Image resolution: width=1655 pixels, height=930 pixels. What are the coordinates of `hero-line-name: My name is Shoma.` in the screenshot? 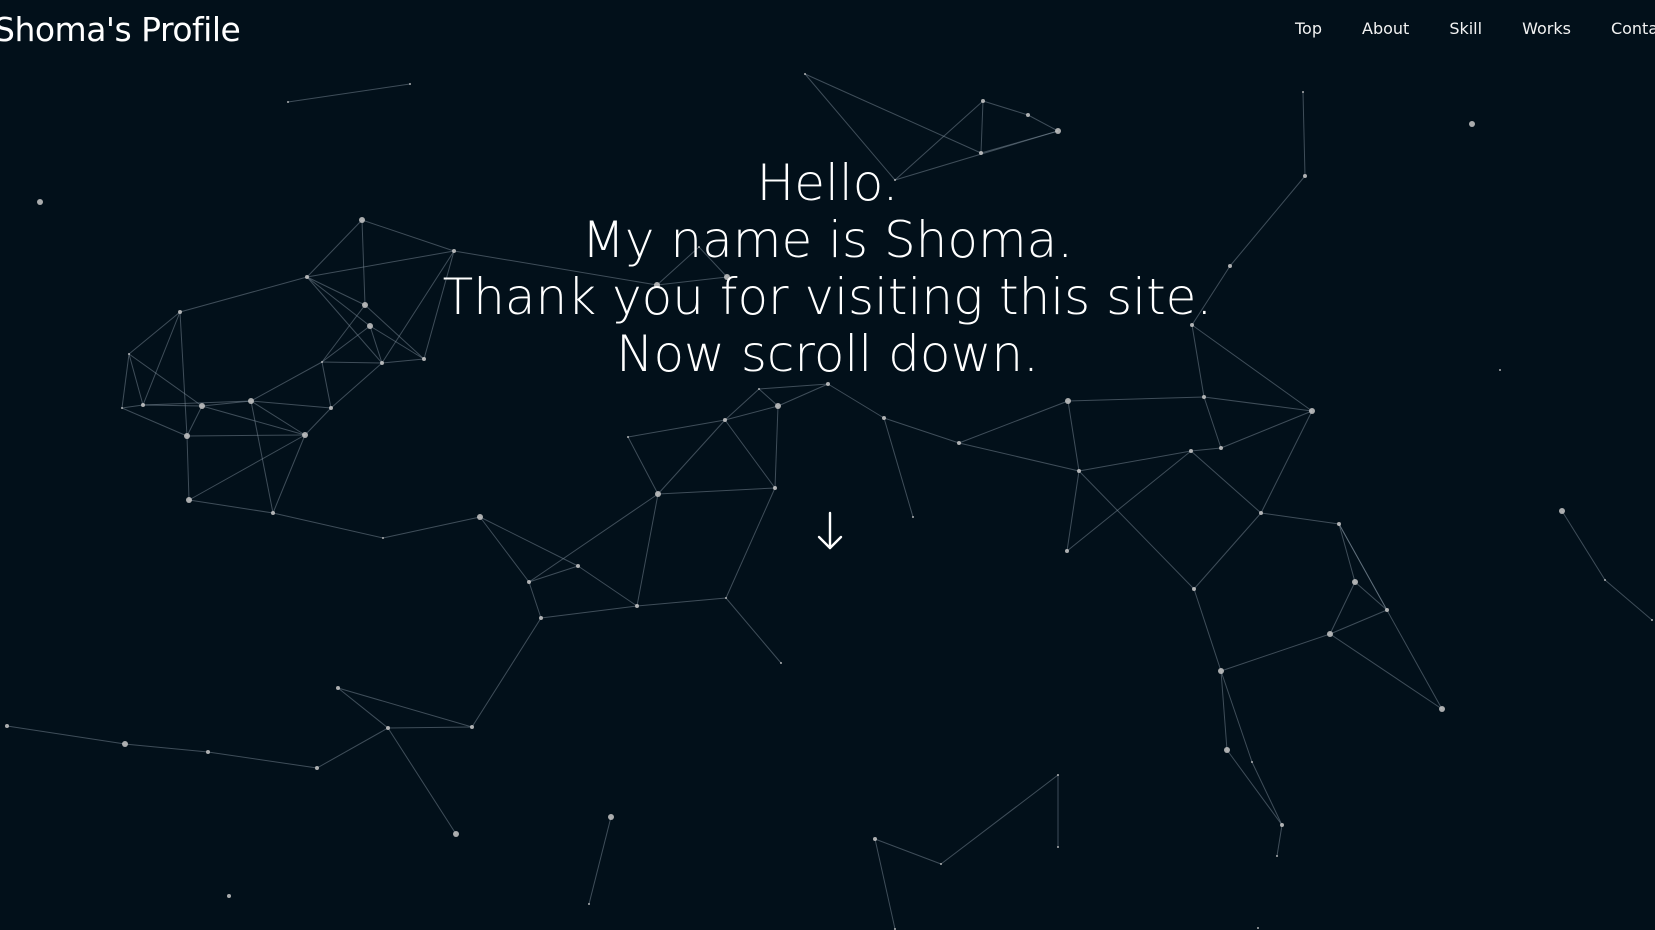 It's located at (827, 240).